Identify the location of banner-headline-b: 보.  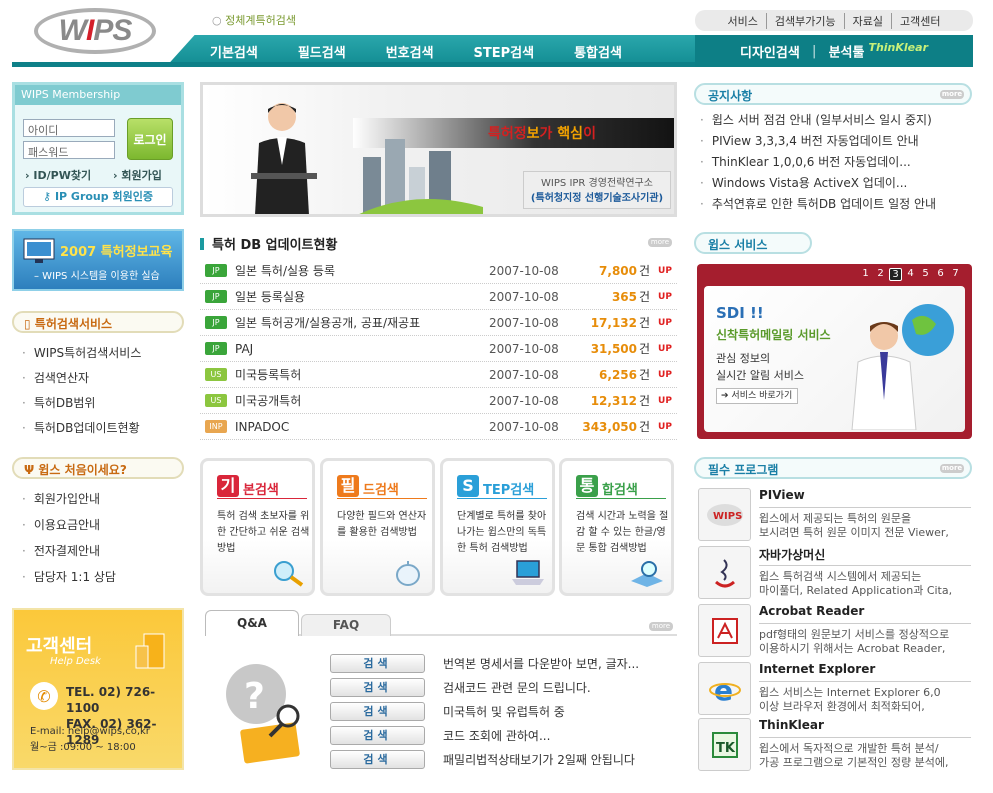
(533, 134).